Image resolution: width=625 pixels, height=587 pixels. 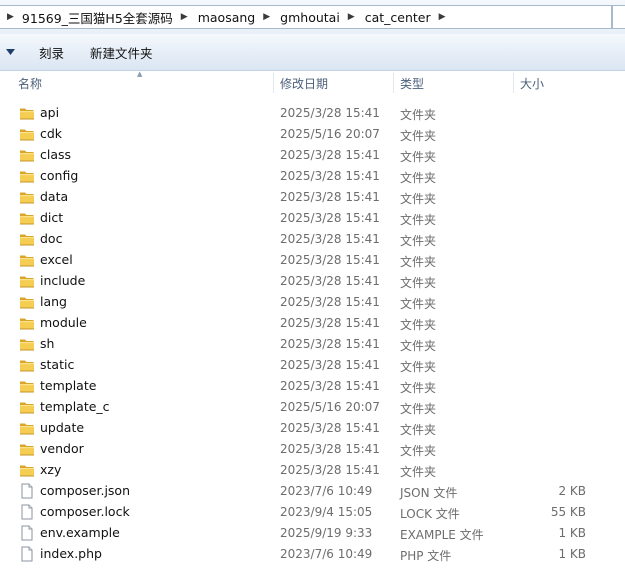 What do you see at coordinates (312, 344) in the screenshot?
I see `file-row: sh 2025/3/28 15:41 文件夹` at bounding box center [312, 344].